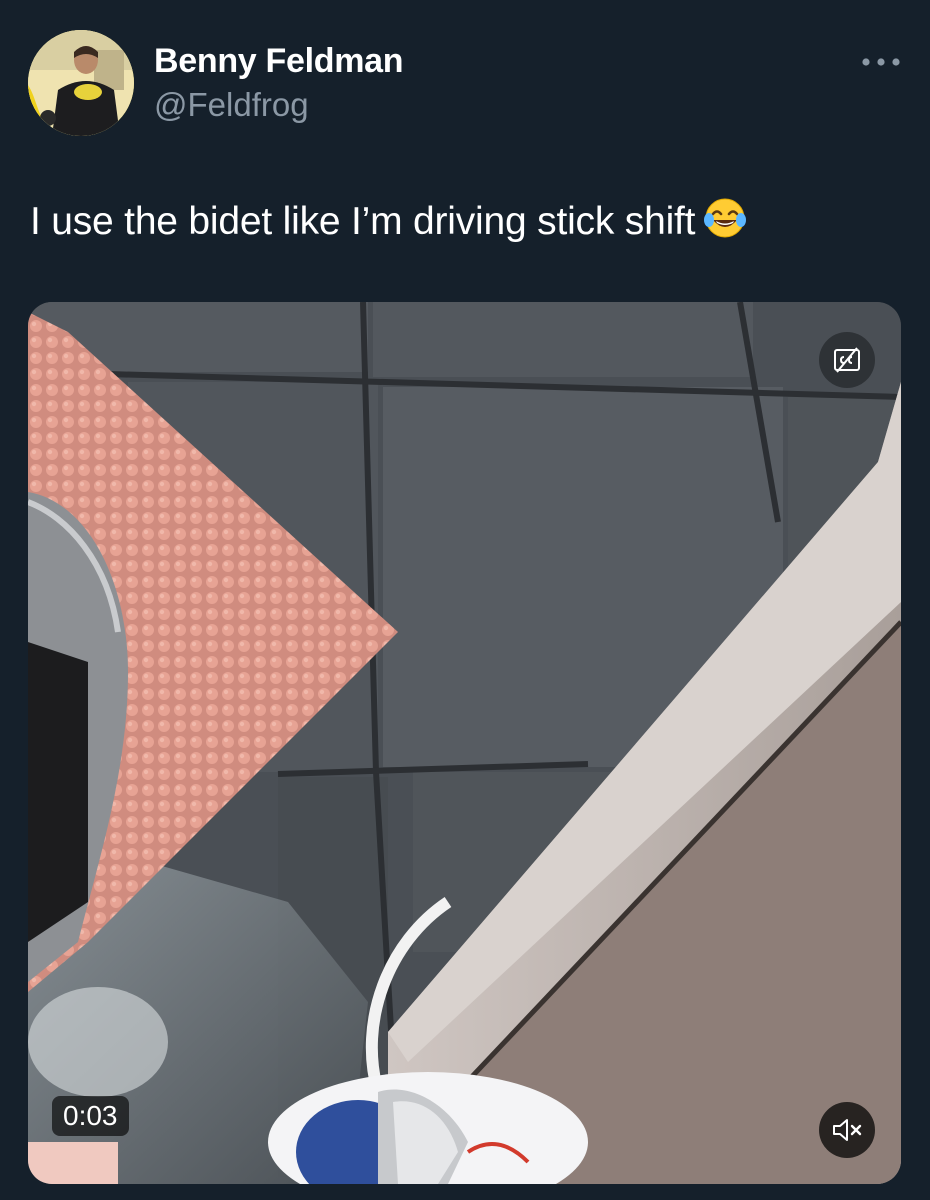 The height and width of the screenshot is (1200, 930). I want to click on author-name: Benny Feldman, so click(279, 61).